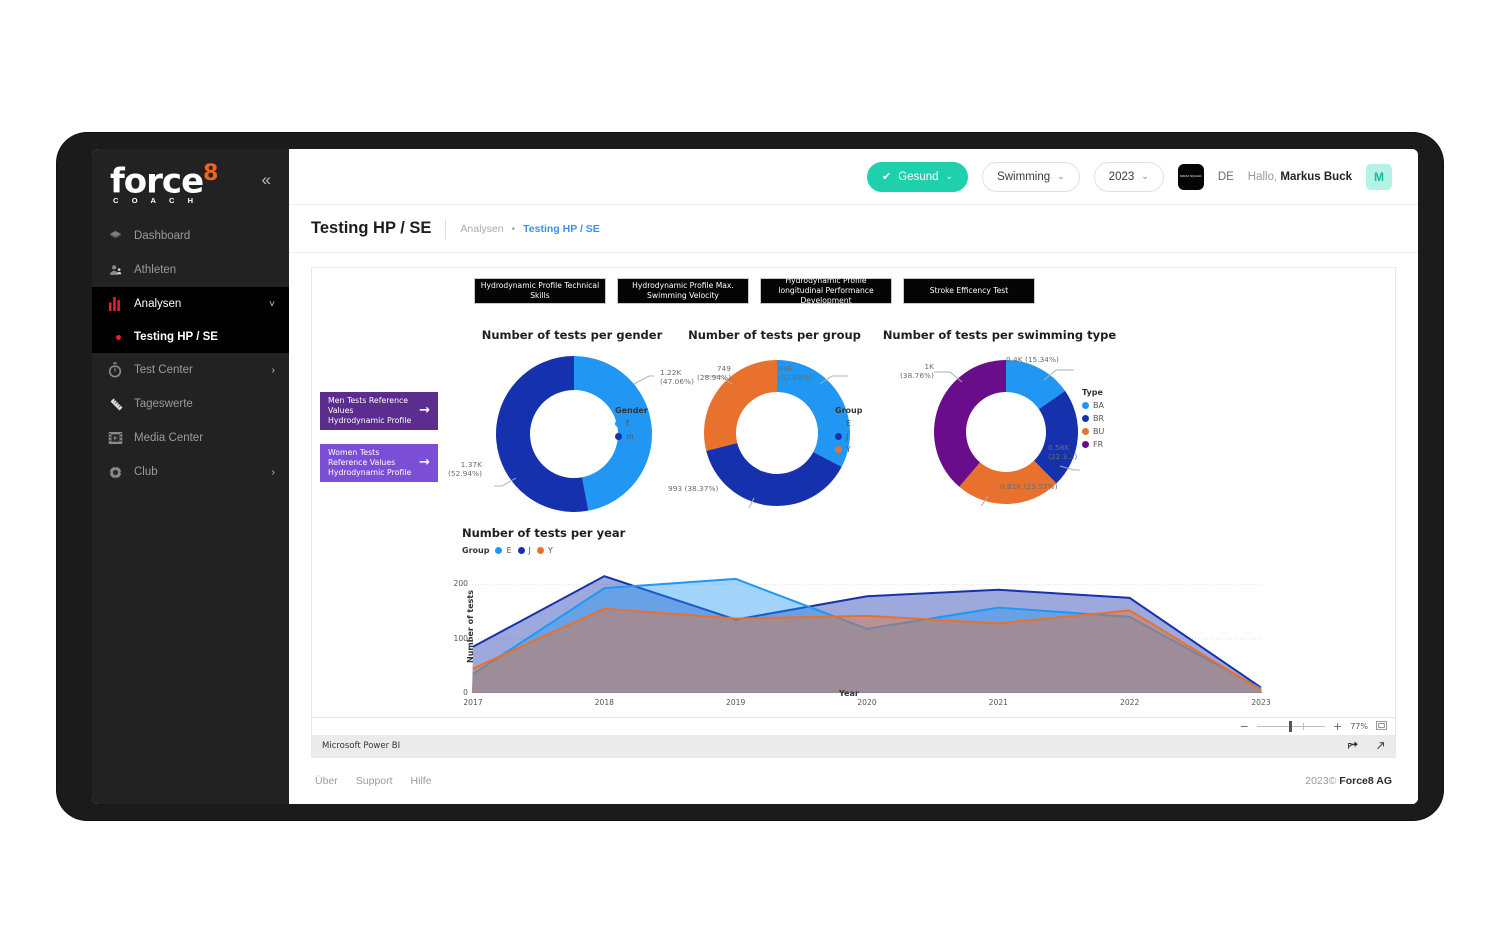  Describe the element at coordinates (461, 638) in the screenshot. I see `y-tick-label: 100` at that location.